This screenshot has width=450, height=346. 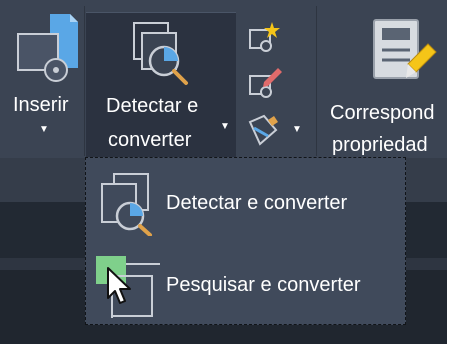 I want to click on detect-convert-label-line1: Detectar e, so click(x=152, y=106).